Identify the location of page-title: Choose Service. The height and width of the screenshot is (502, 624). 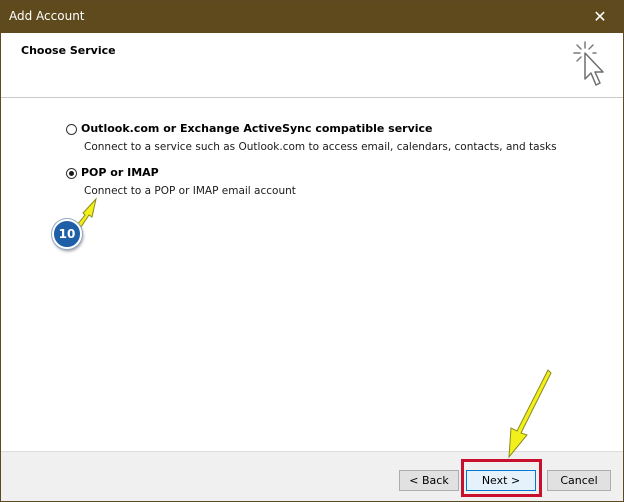
(68, 50).